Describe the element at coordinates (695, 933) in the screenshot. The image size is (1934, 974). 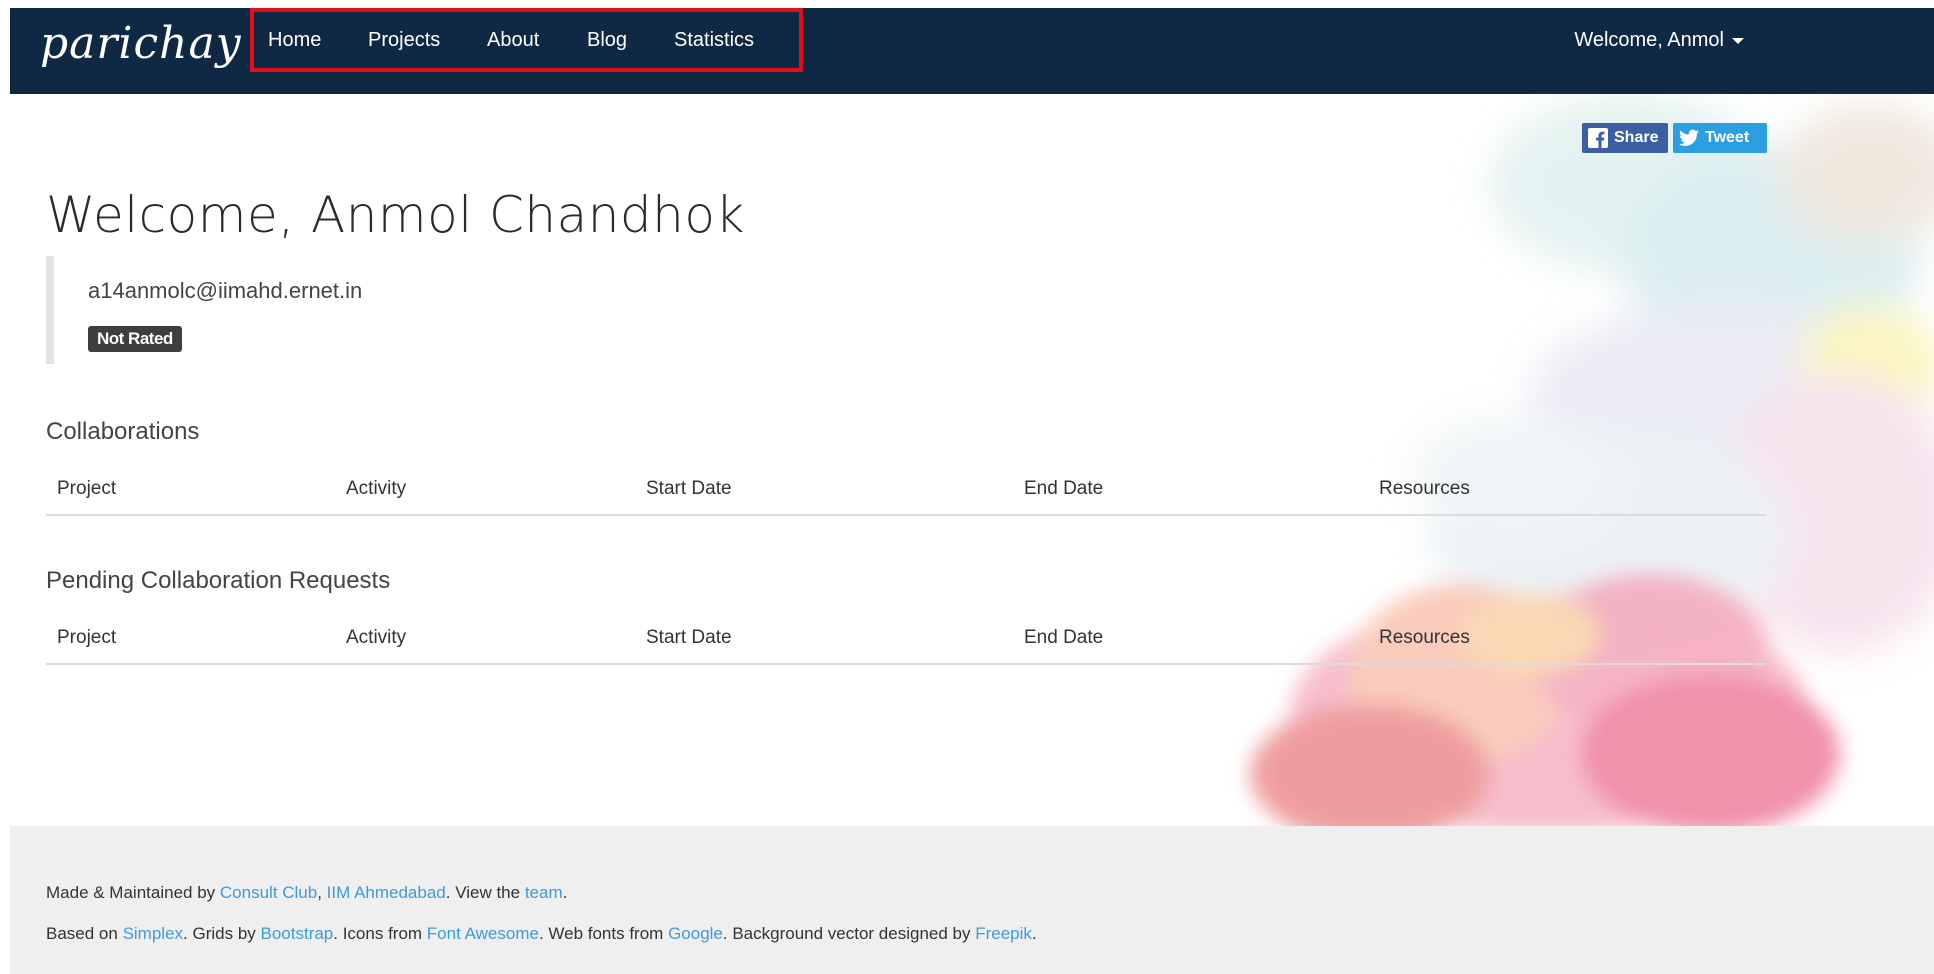
I see `google-link: Google` at that location.